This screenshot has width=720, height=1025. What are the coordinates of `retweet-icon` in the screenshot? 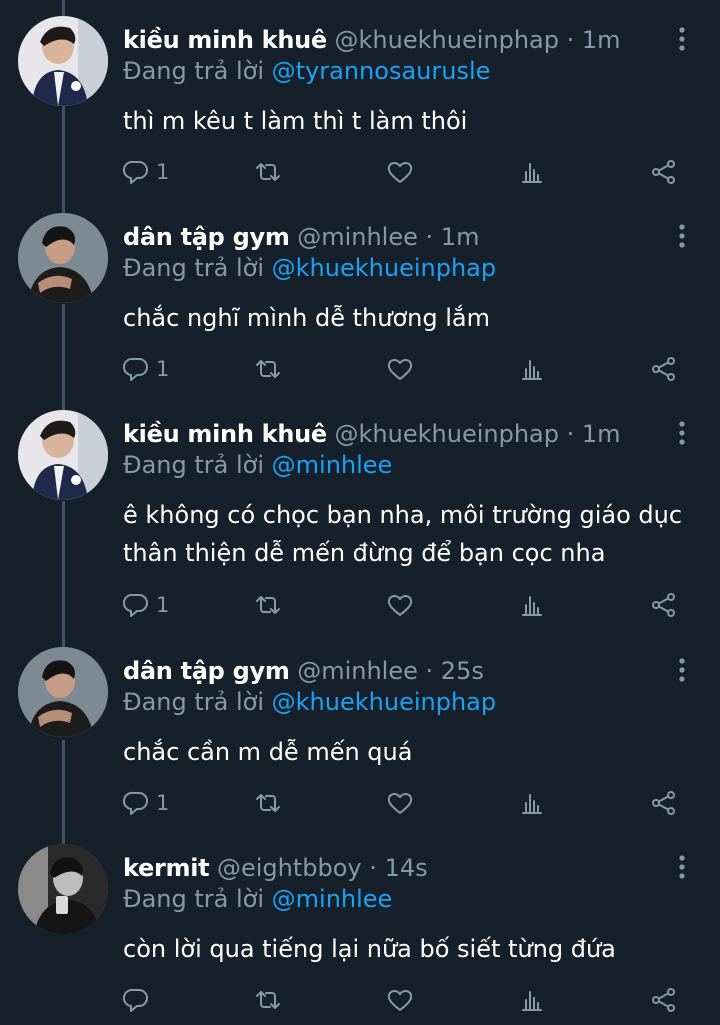 It's located at (268, 1000).